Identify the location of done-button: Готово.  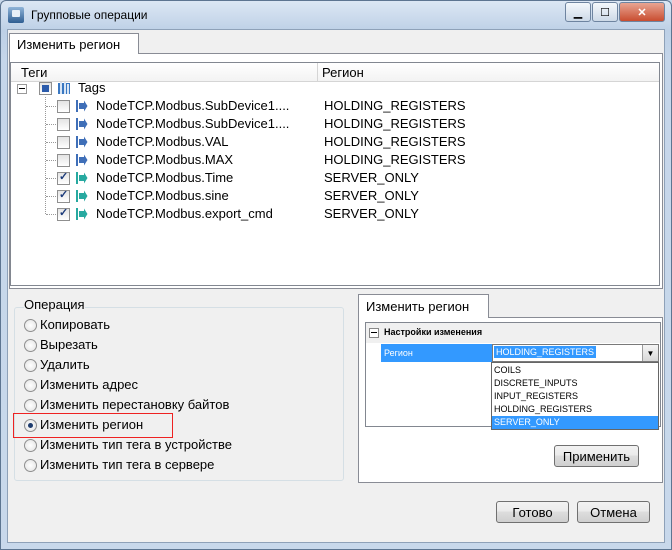
(532, 512).